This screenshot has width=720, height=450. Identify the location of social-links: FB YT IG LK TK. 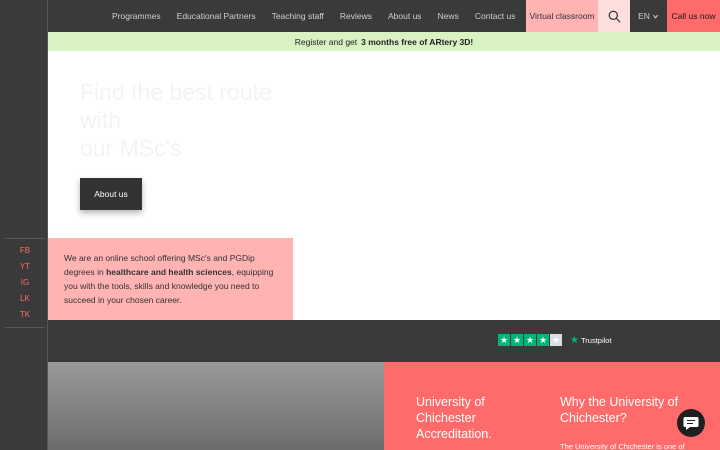
(25, 283).